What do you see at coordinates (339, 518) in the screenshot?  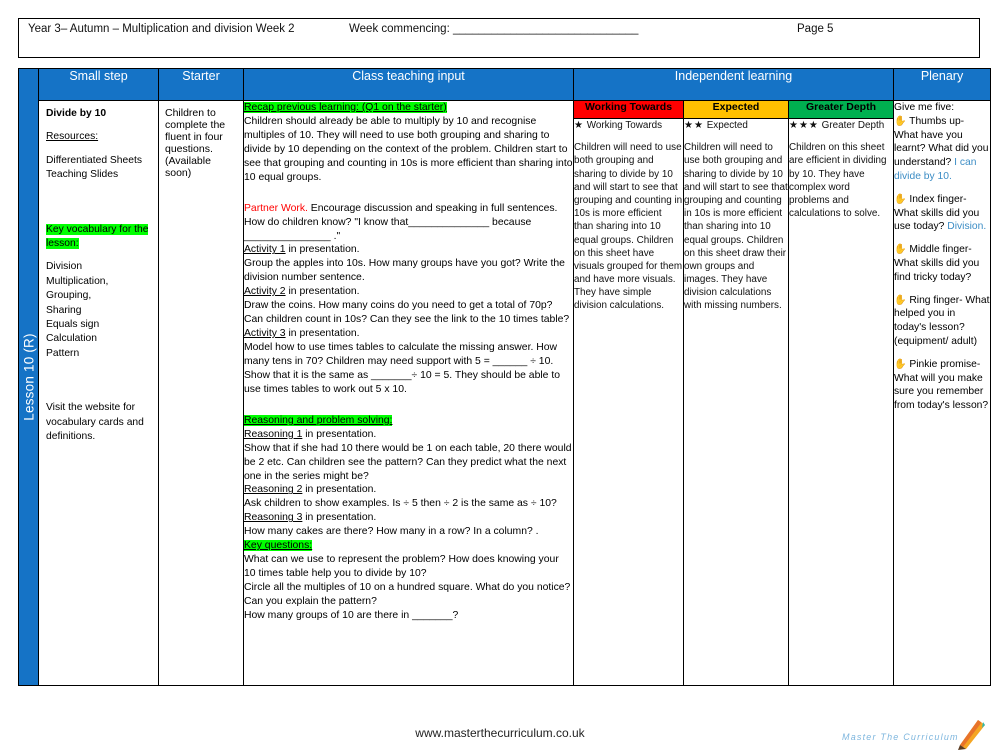 I see `reasoning-3-suffix: in presentation.` at bounding box center [339, 518].